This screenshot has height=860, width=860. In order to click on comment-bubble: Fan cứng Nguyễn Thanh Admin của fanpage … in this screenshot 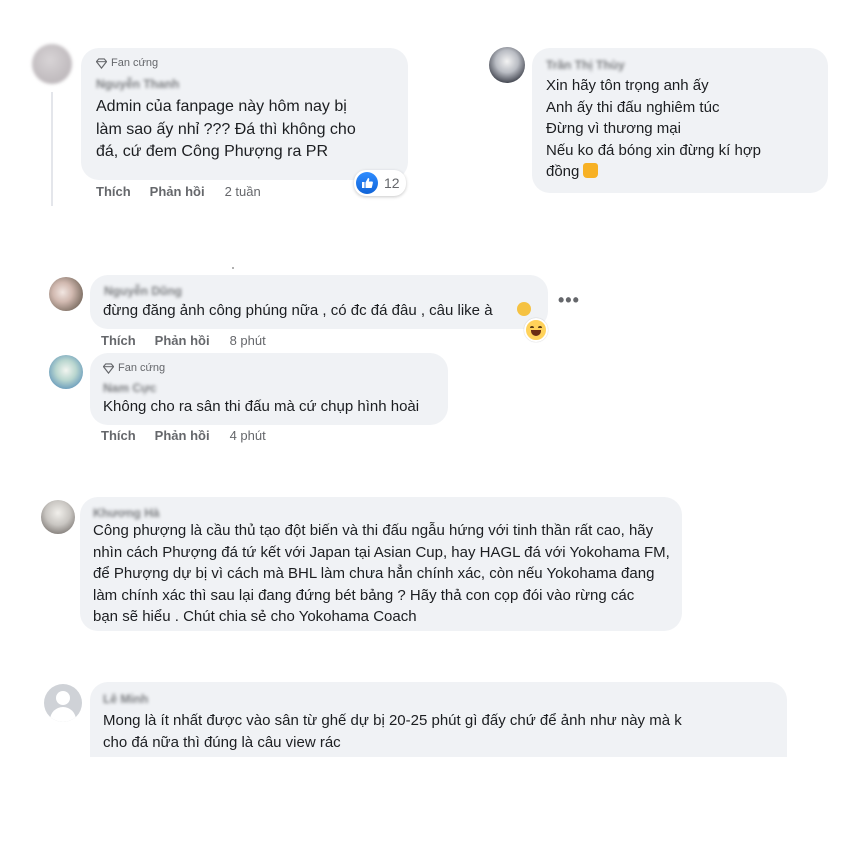, I will do `click(244, 114)`.